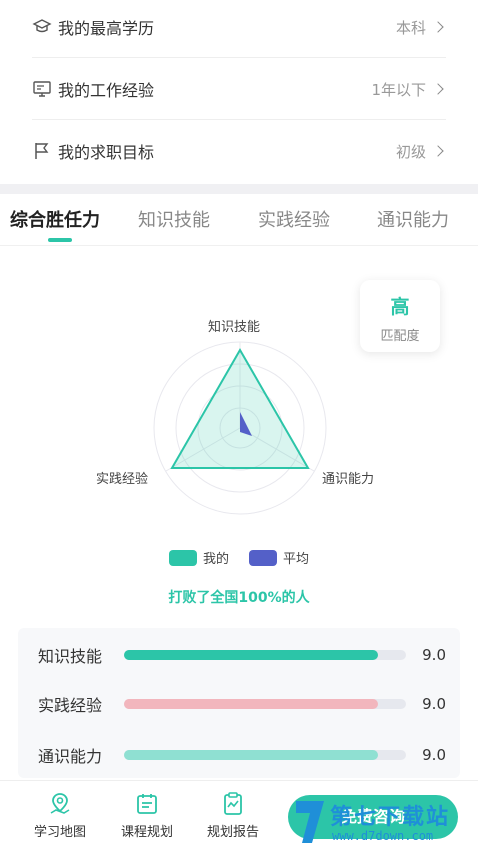 The width and height of the screenshot is (478, 850). Describe the element at coordinates (239, 89) in the screenshot. I see `work-experience-row: 我的工作经验 1年以下` at that location.